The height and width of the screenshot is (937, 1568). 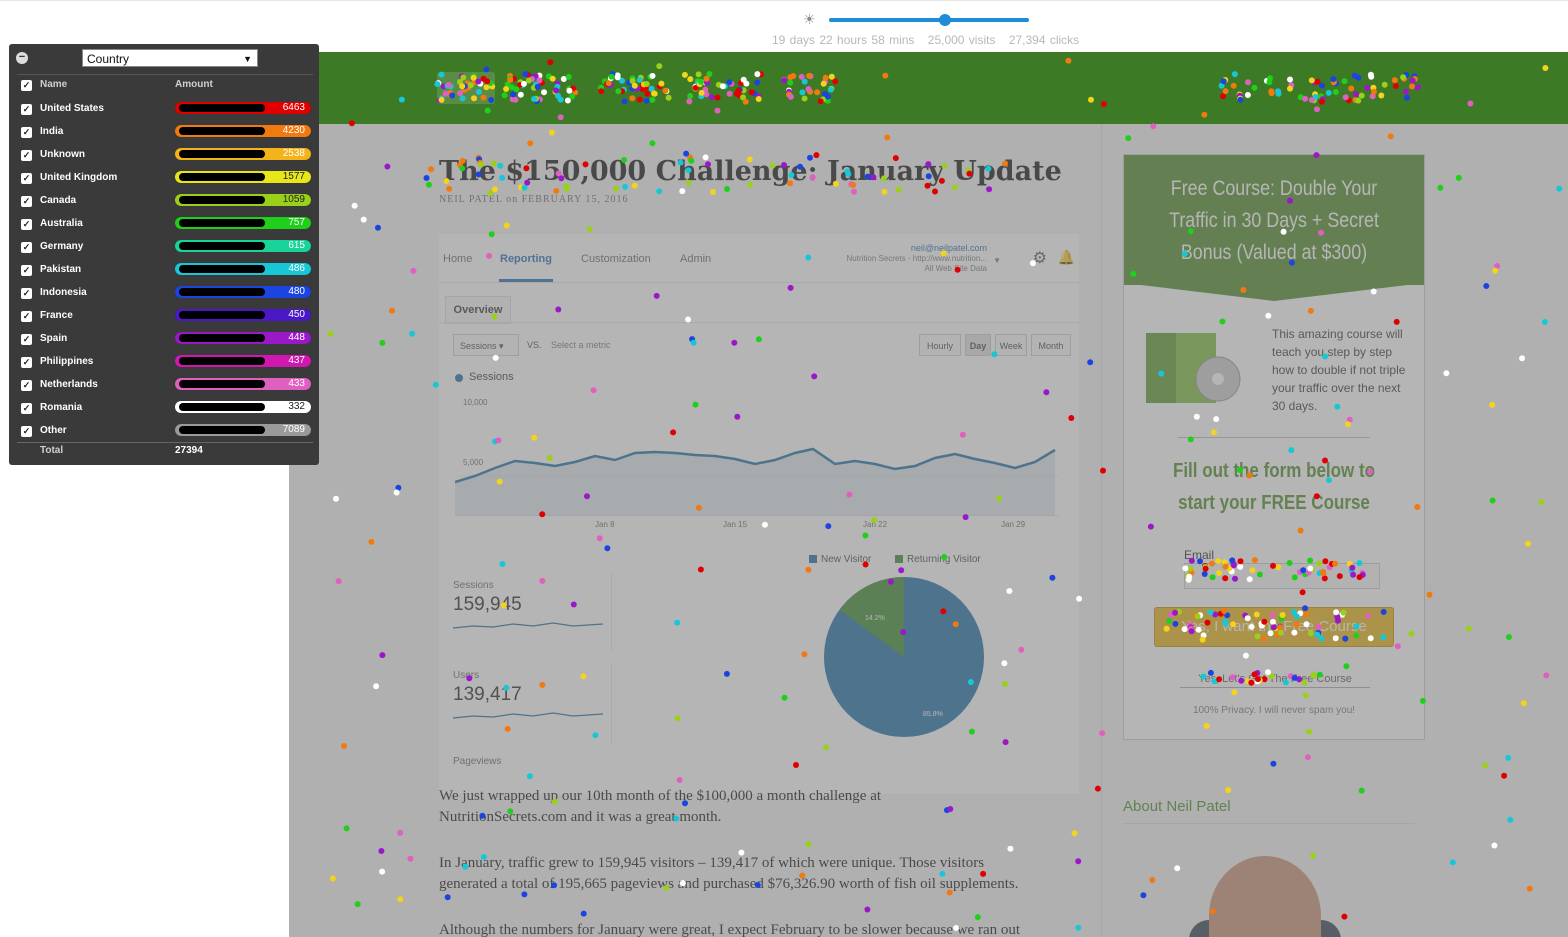 What do you see at coordinates (933, 714) in the screenshot?
I see `pie-new-pct: 85.8%` at bounding box center [933, 714].